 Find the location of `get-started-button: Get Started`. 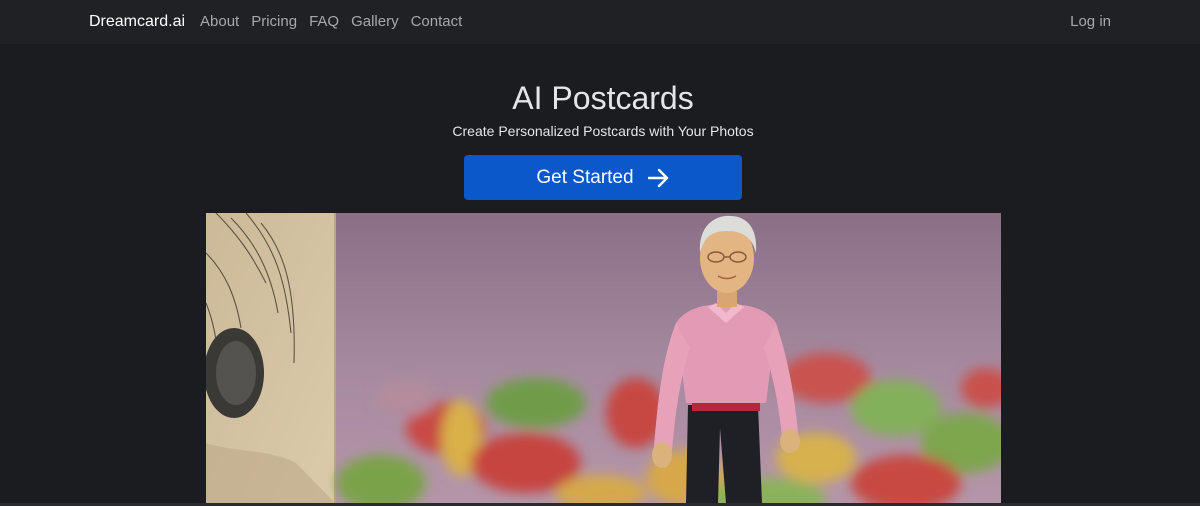

get-started-button: Get Started is located at coordinates (603, 177).